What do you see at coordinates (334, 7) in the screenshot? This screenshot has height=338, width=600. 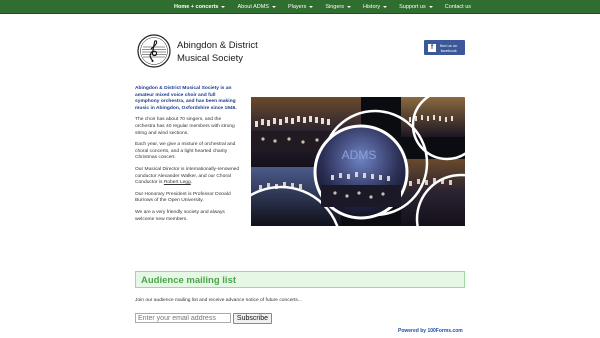 I see `nav-label: Singers` at bounding box center [334, 7].